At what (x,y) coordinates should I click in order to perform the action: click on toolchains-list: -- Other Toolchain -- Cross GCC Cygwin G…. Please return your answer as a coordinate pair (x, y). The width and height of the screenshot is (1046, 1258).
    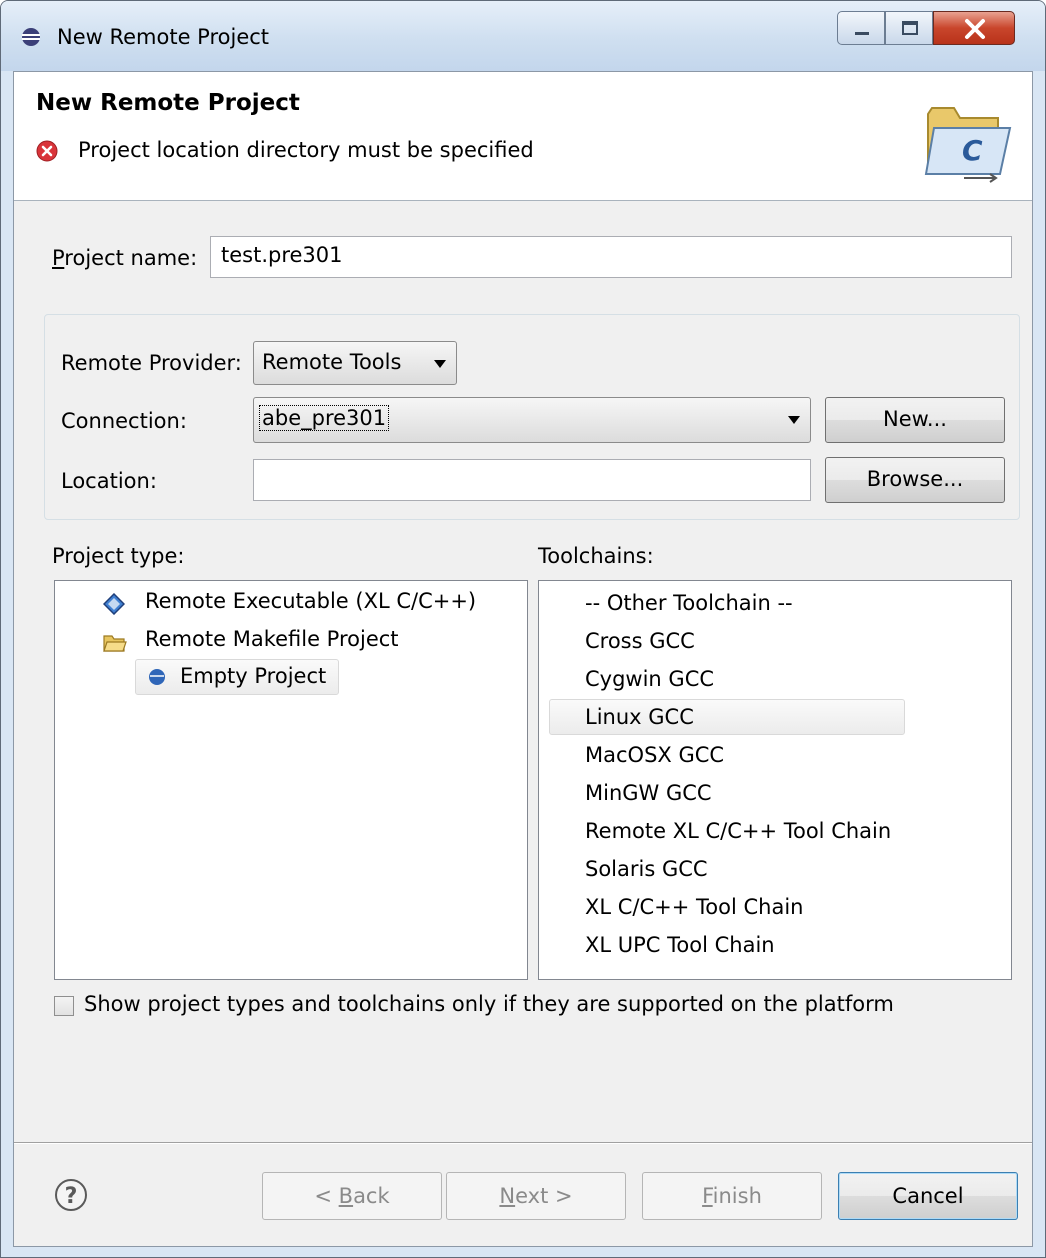
    Looking at the image, I should click on (775, 780).